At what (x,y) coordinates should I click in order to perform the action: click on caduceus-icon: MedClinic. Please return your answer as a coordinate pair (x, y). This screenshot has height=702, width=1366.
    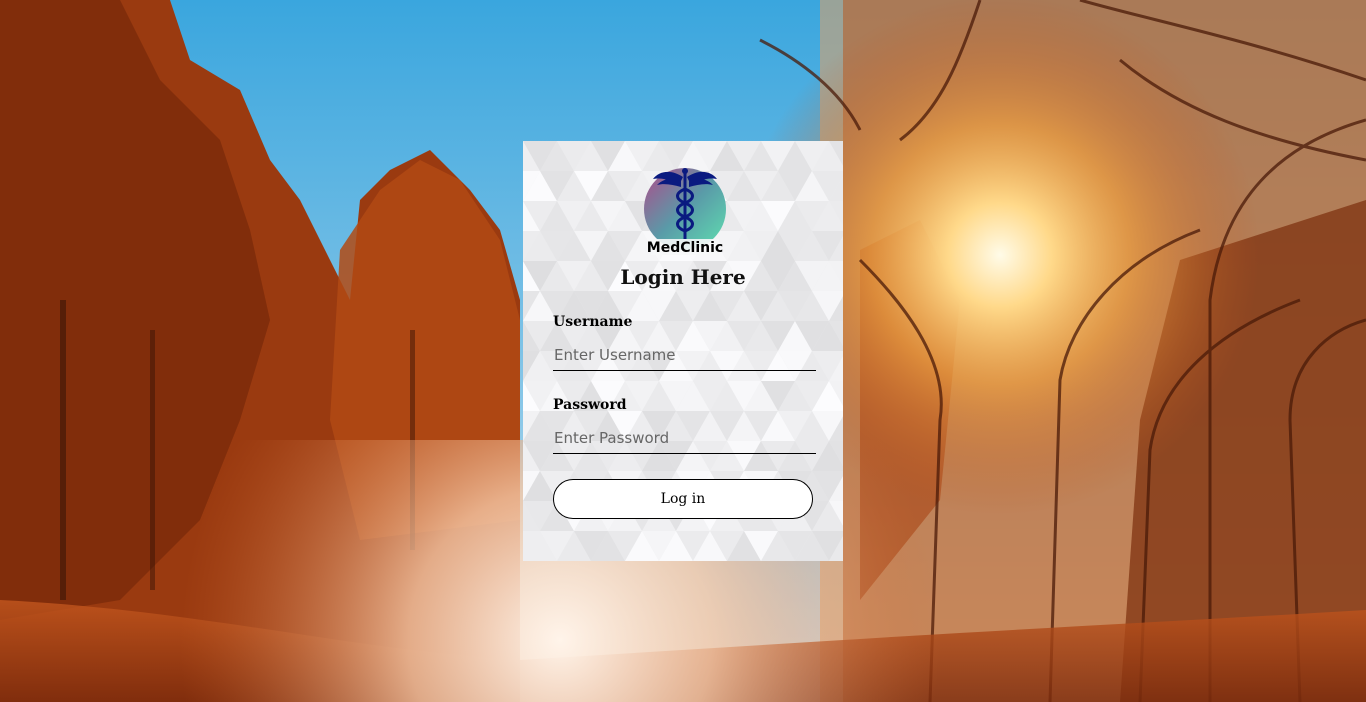
    Looking at the image, I should click on (685, 212).